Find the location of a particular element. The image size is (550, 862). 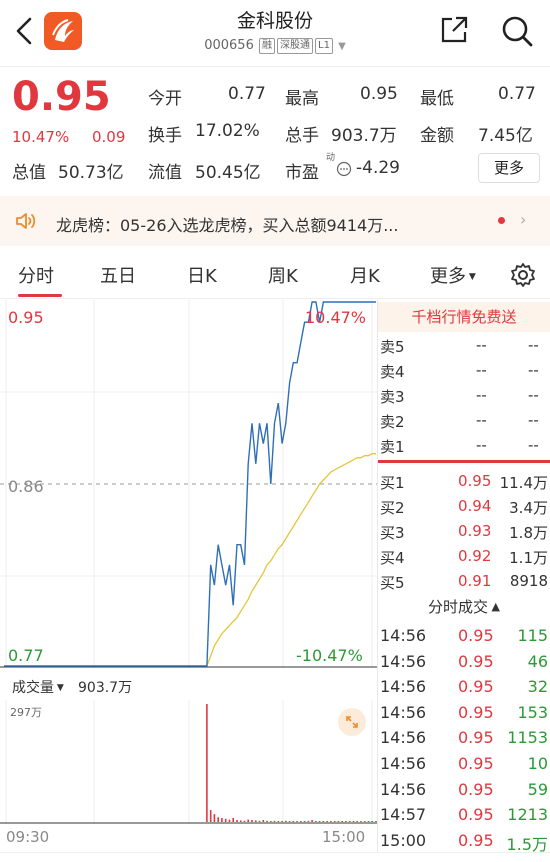

trade-row: 14:56 0.95 32 is located at coordinates (464, 690).